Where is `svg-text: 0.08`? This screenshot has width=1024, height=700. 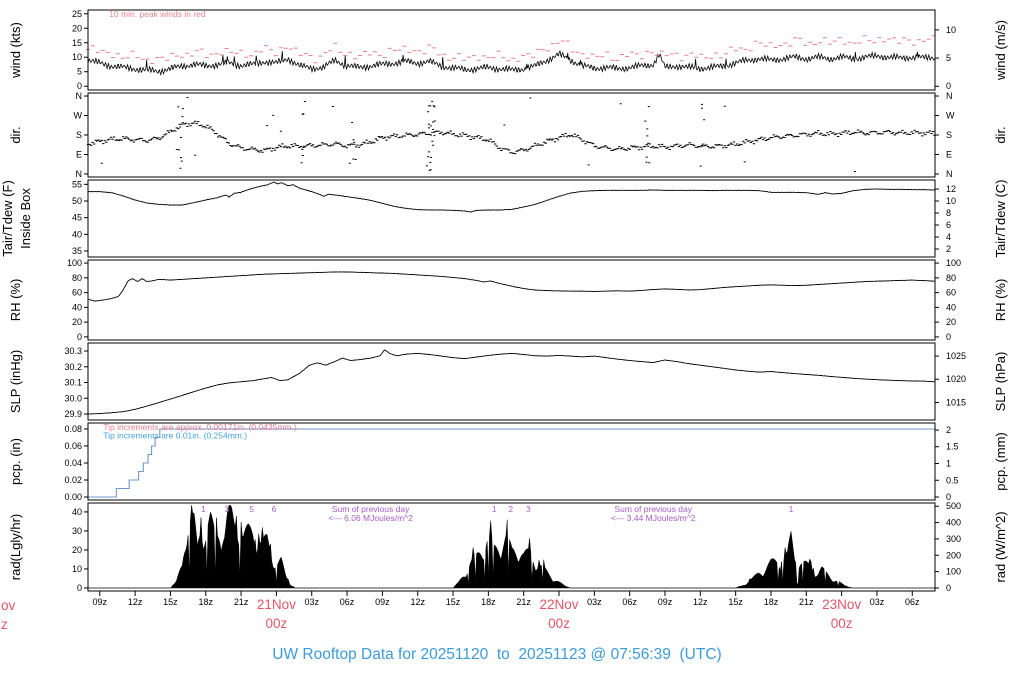
svg-text: 0.08 is located at coordinates (73, 429).